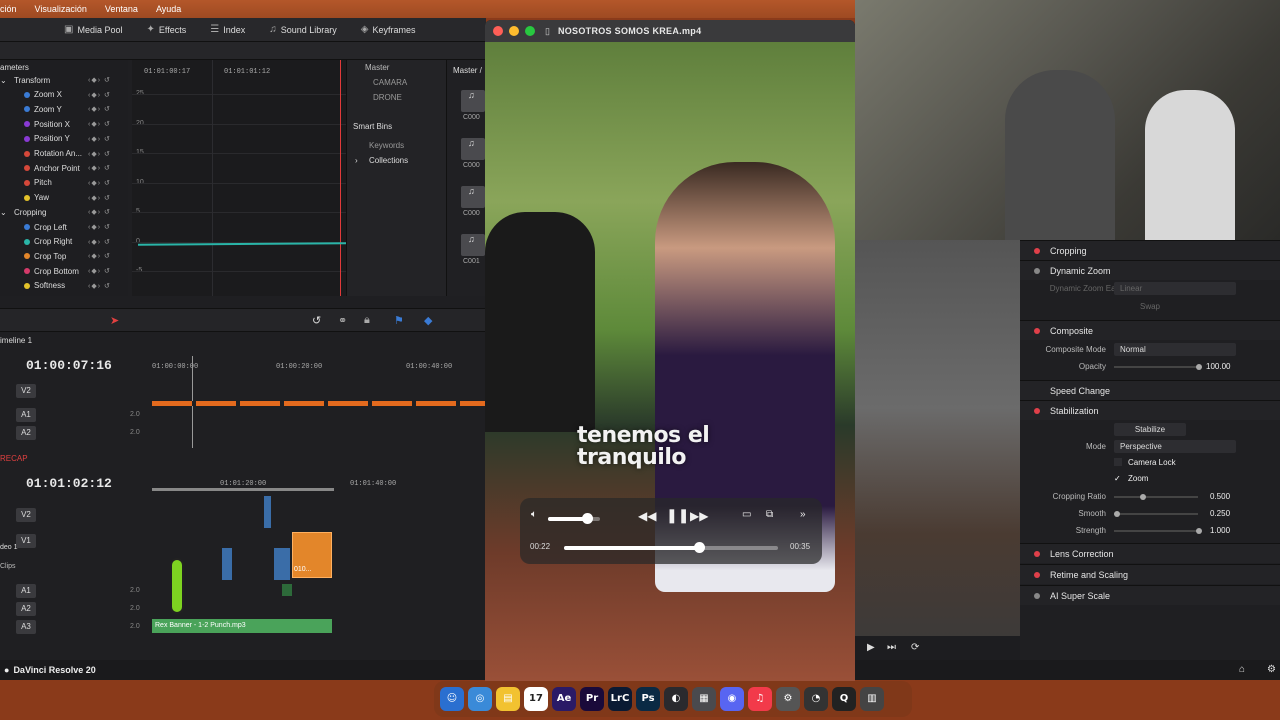 The height and width of the screenshot is (720, 1280). Describe the element at coordinates (101, 29) in the screenshot. I see `media-pool-button: ▣ Media Pool` at that location.